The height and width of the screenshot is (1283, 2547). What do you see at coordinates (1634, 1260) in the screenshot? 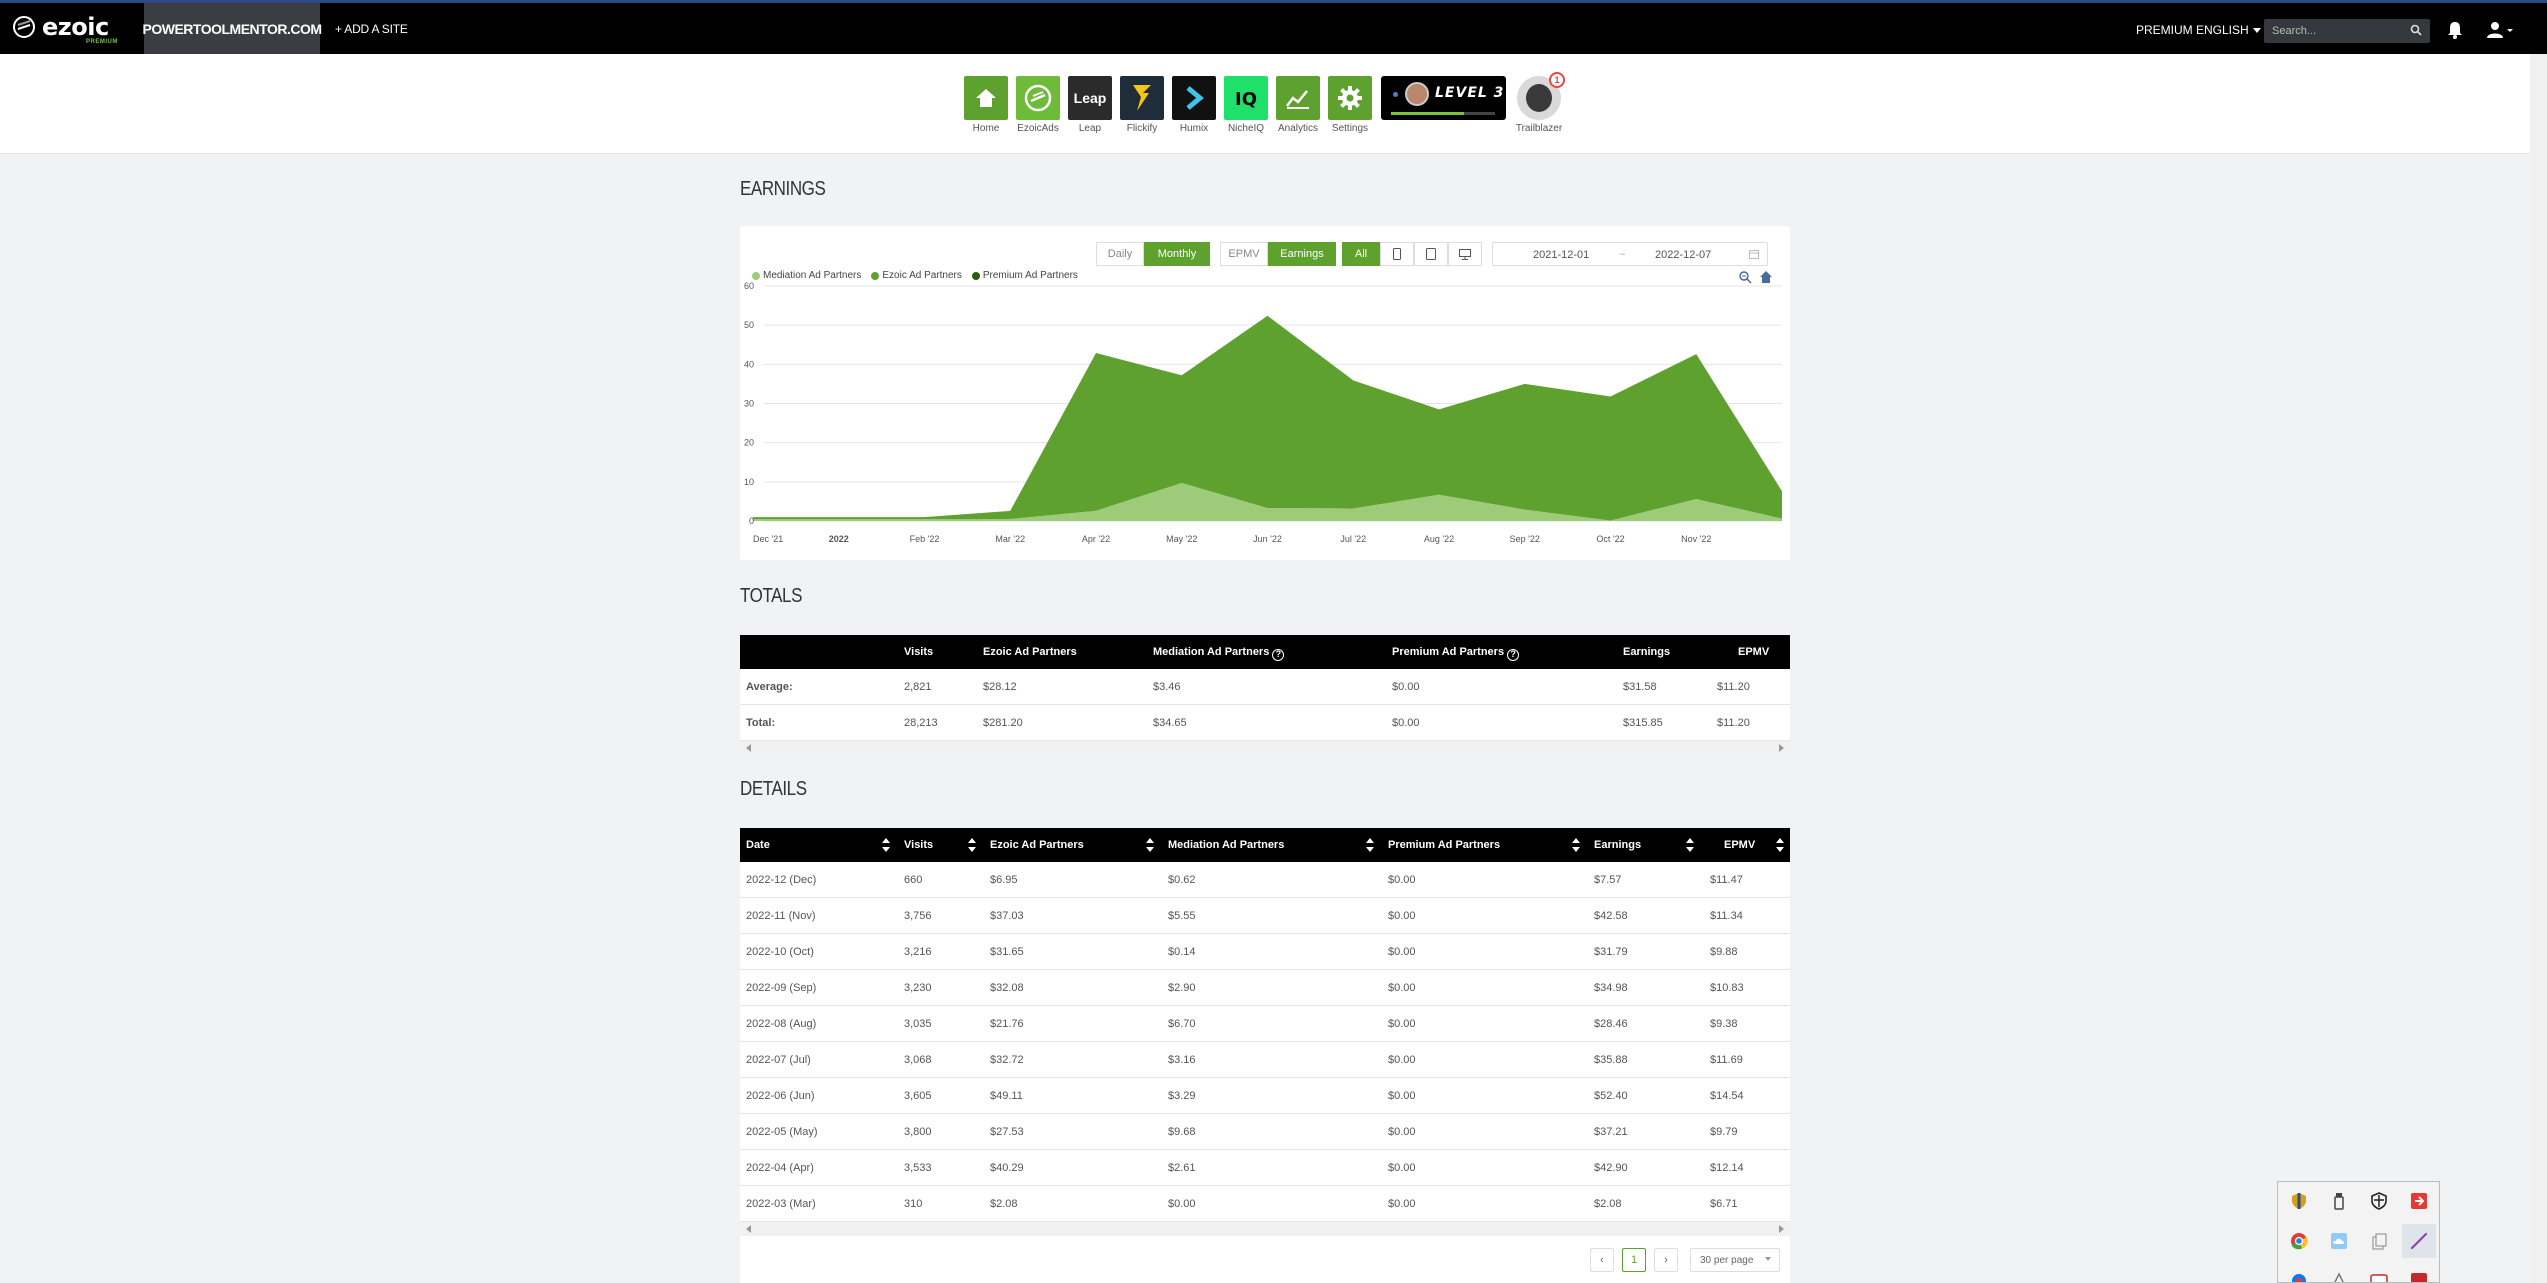
I see `page-1-button: 1` at bounding box center [1634, 1260].